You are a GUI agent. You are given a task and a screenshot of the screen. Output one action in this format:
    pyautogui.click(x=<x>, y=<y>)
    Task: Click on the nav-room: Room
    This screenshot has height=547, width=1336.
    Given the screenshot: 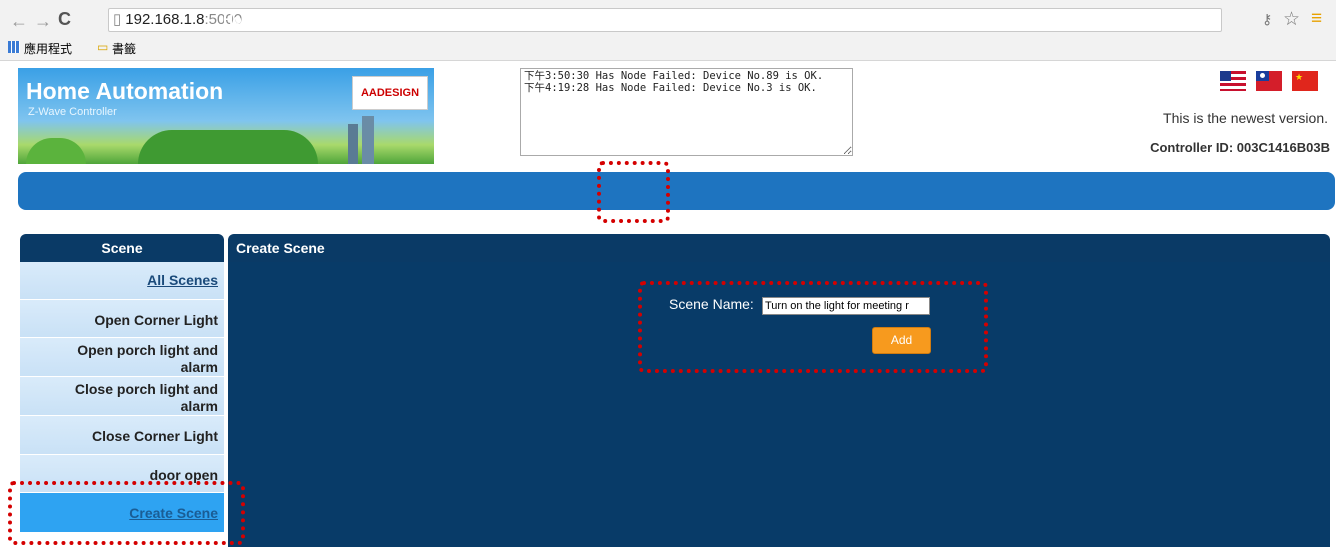 What is the action you would take?
    pyautogui.click(x=338, y=19)
    